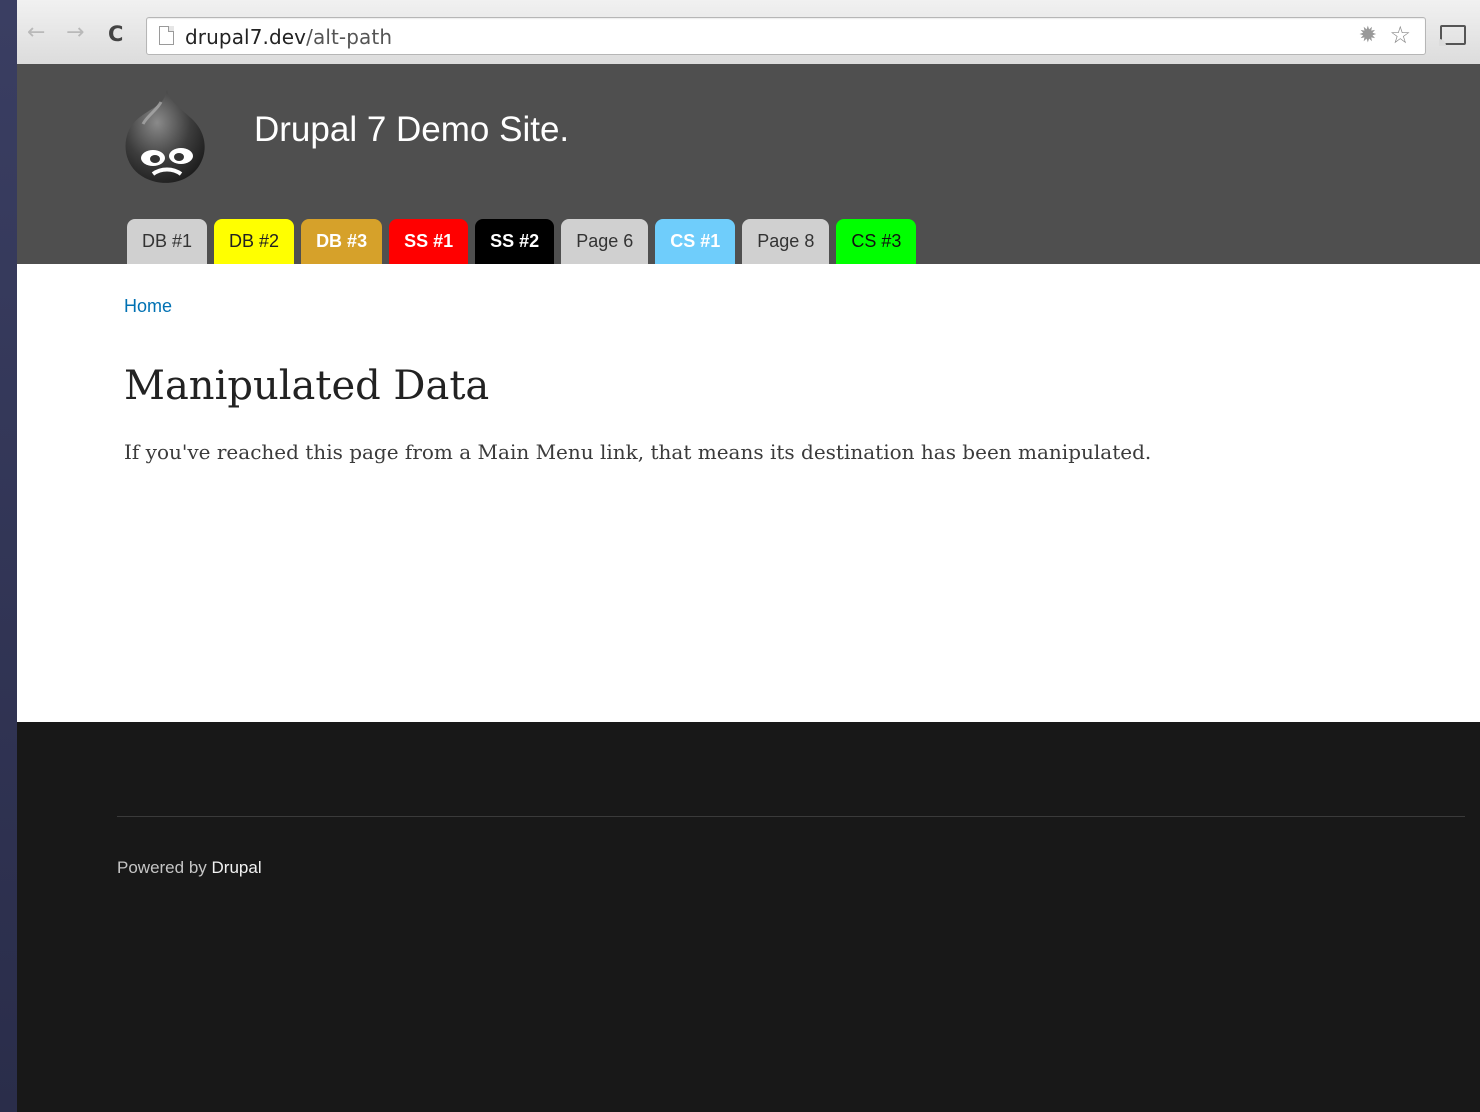  Describe the element at coordinates (786, 36) in the screenshot. I see `address-bar: drupal7.dev/alt-path ✹ ☆` at that location.